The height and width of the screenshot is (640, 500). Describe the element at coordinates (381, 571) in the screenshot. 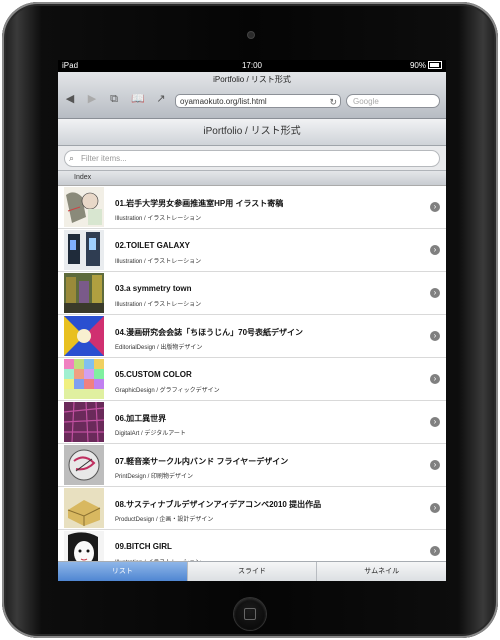

I see `tab-thumbnail: サムネイル` at that location.